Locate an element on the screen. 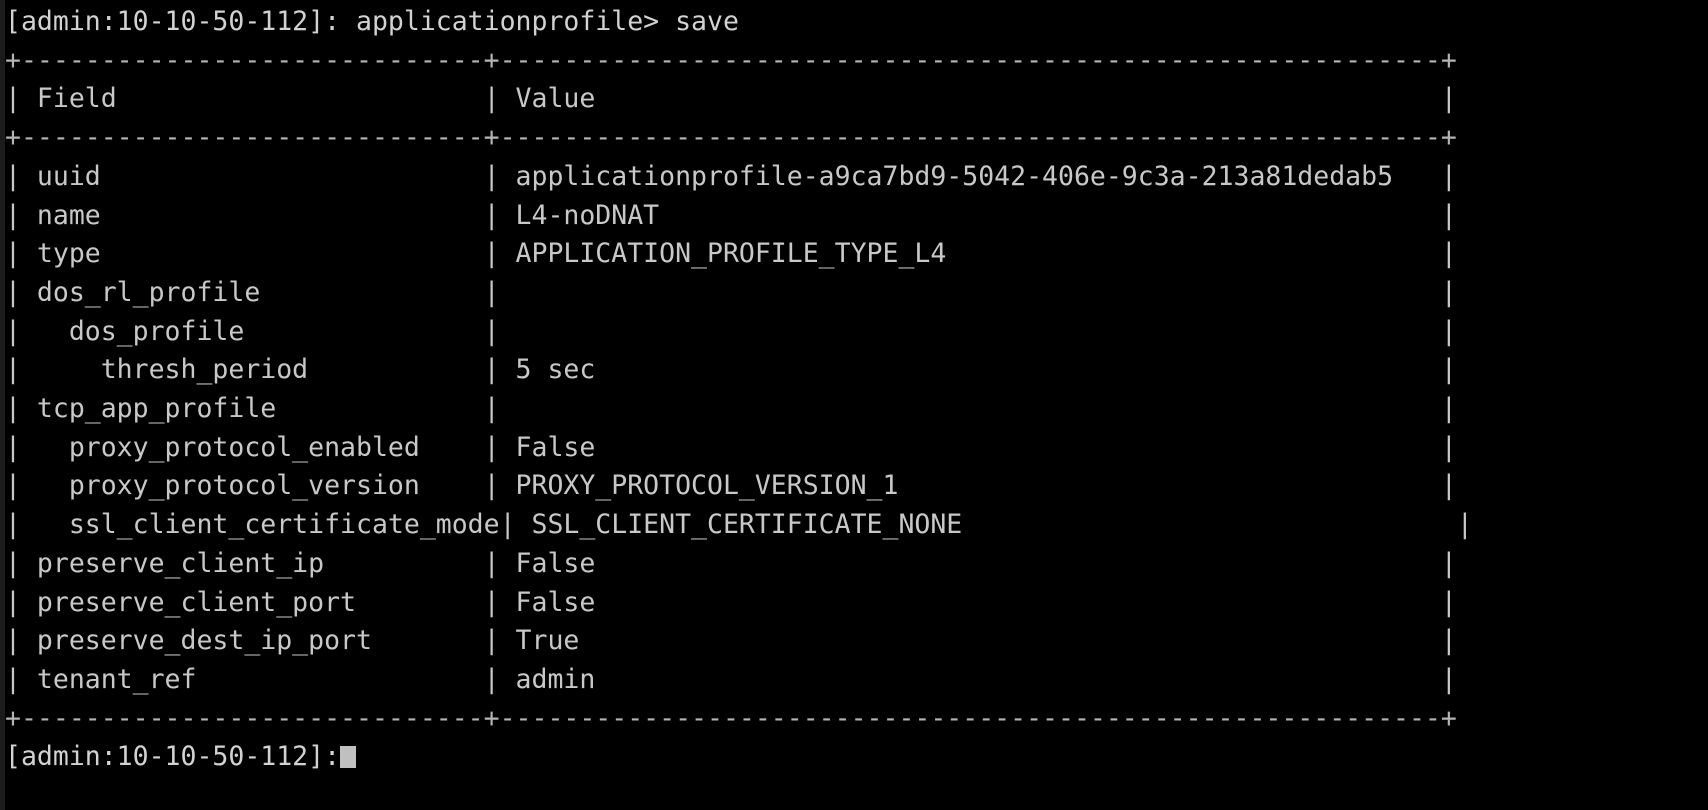 This screenshot has width=1708, height=810. table-row: | dos_rl_profile | | is located at coordinates (731, 292).